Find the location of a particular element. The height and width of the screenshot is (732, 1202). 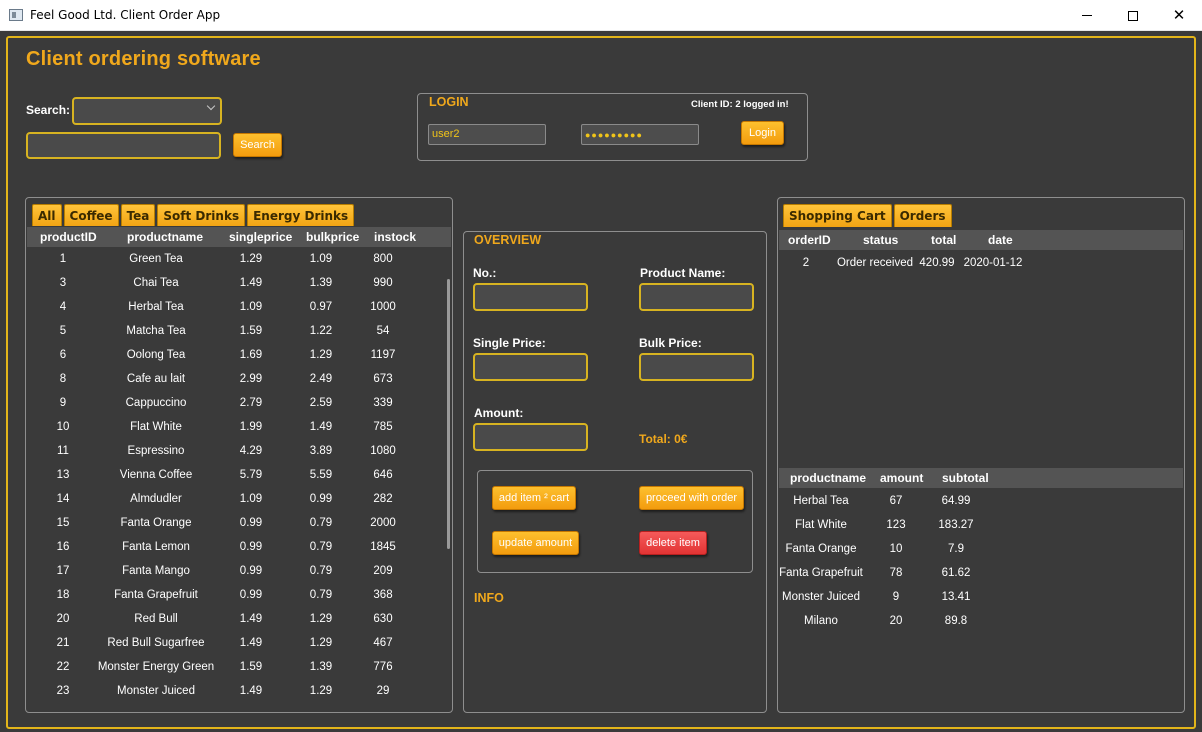

product-category-tabs: All Coffee Tea Soft Drinks Energy Drinks is located at coordinates (194, 215).